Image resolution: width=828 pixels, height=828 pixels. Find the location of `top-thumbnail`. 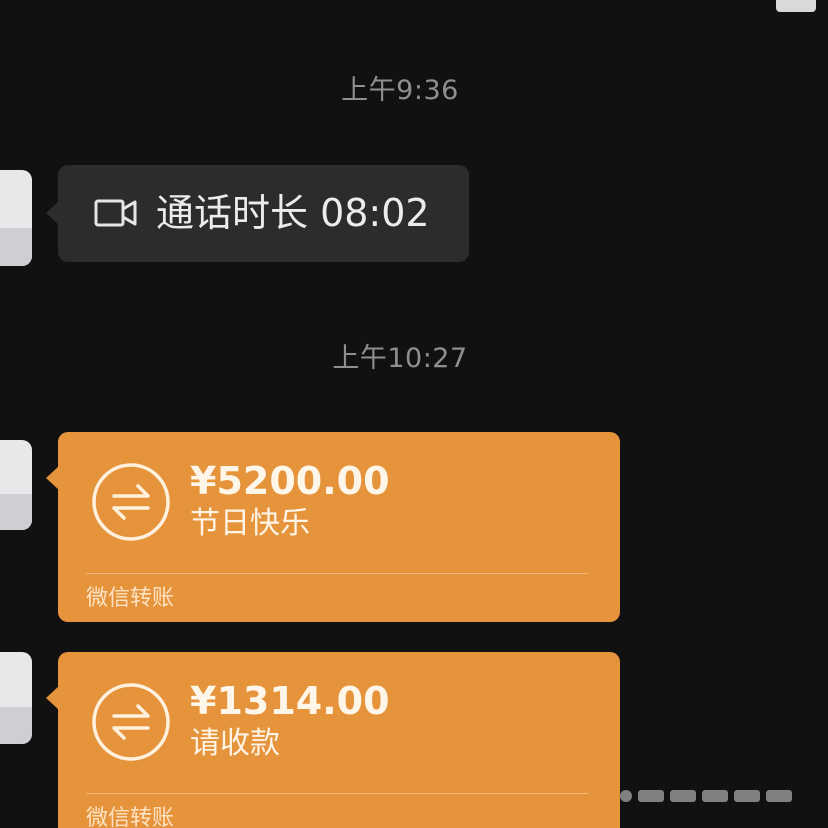

top-thumbnail is located at coordinates (796, 6).